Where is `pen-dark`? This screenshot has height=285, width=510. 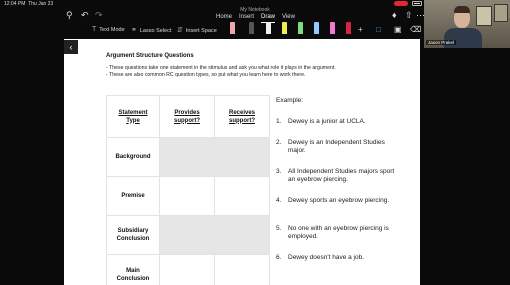 pen-dark is located at coordinates (251, 28).